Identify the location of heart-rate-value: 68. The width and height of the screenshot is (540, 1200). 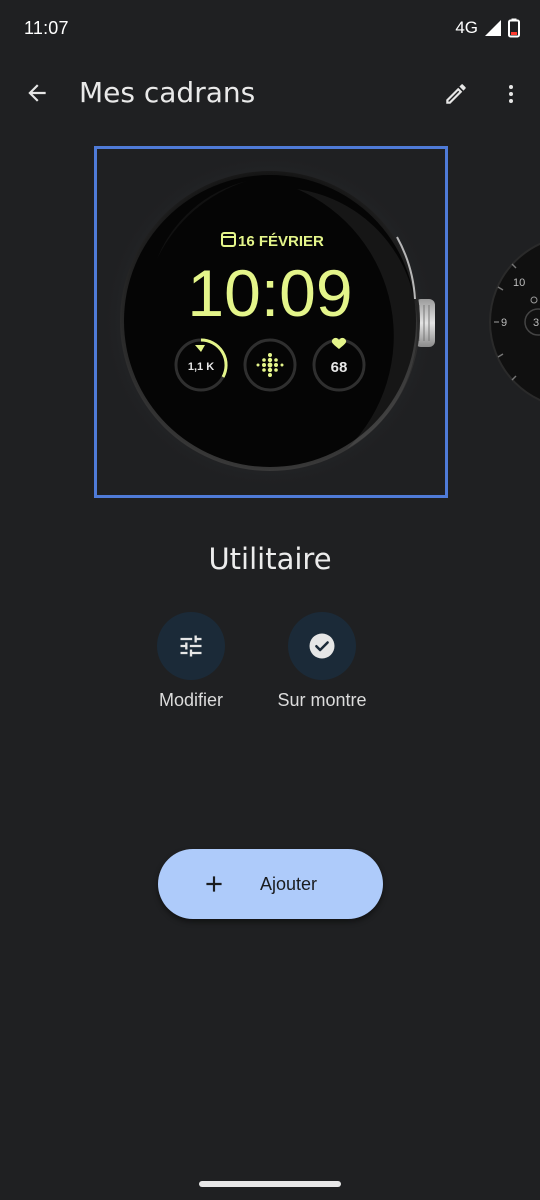
(339, 367).